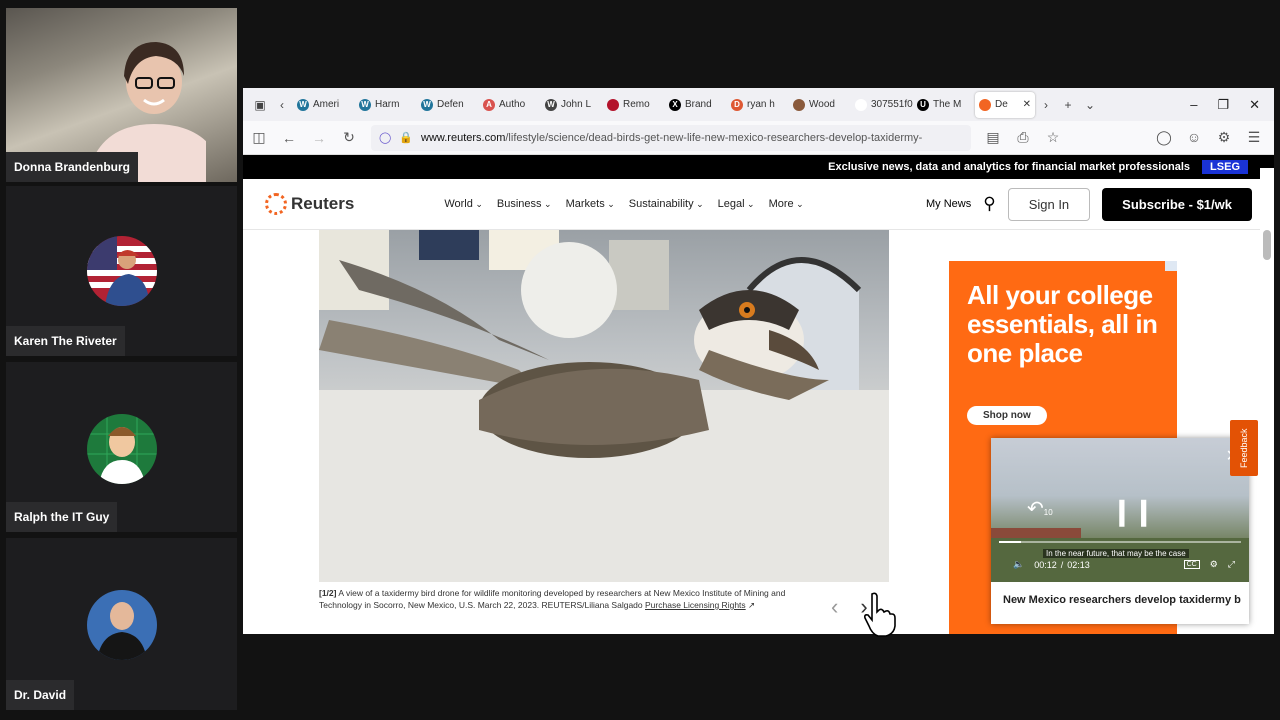  I want to click on new-tab-icon: +, so click(1068, 105).